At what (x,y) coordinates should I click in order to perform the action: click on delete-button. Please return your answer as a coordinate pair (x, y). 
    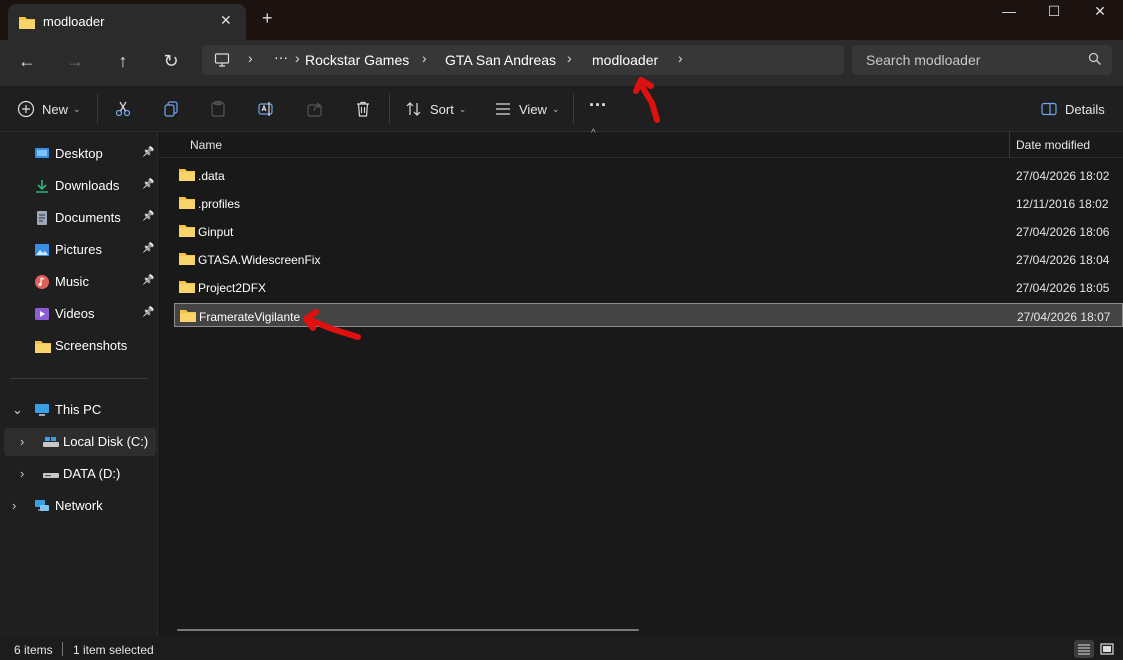
    Looking at the image, I should click on (363, 109).